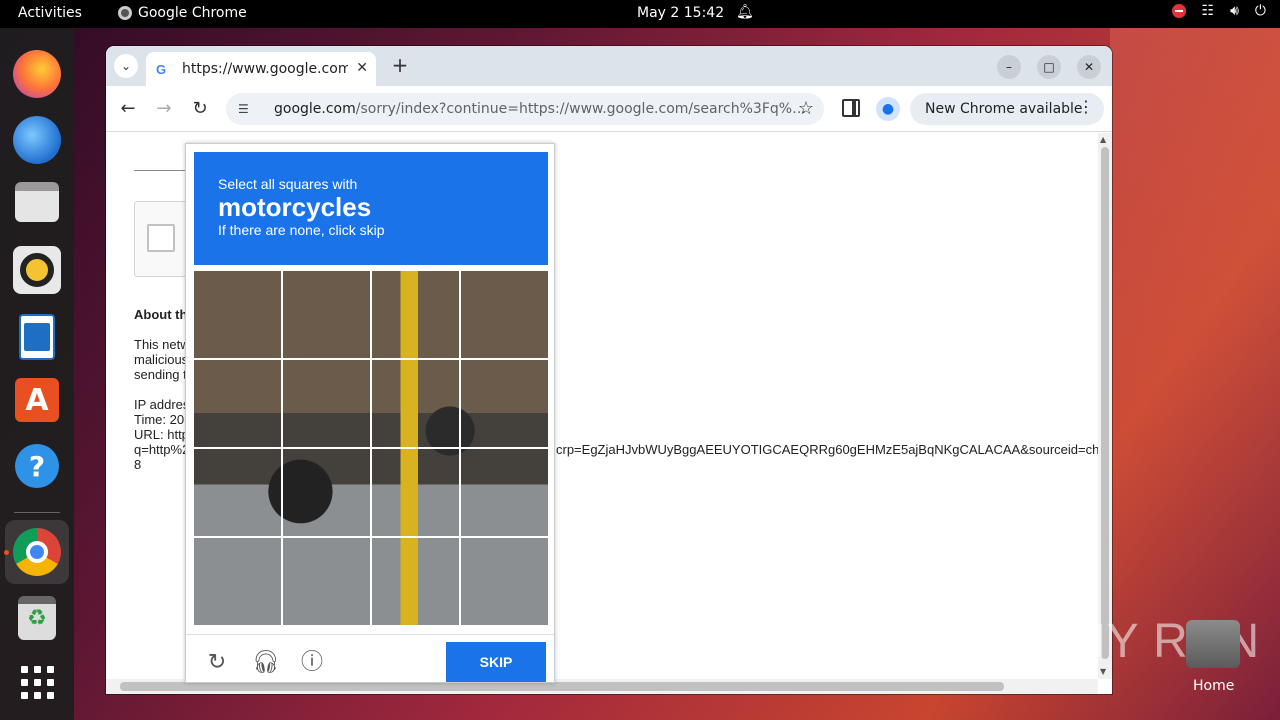 Image resolution: width=1280 pixels, height=720 pixels. I want to click on captcha-image-grid, so click(371, 448).